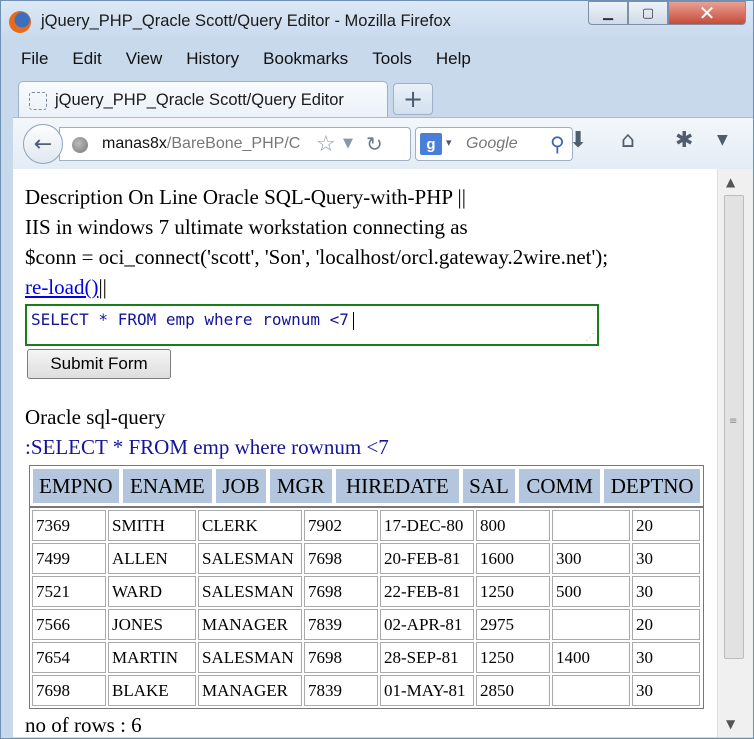  I want to click on close-button: ✕, so click(707, 13).